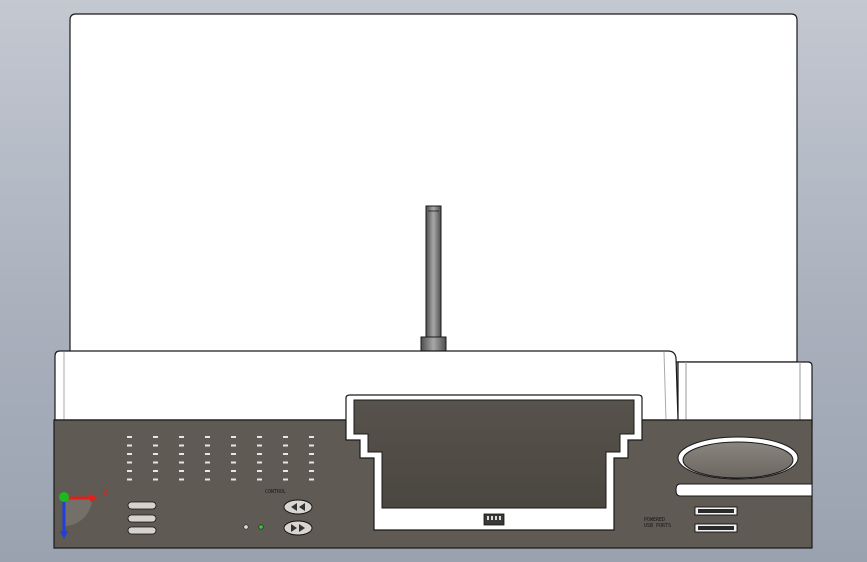  I want to click on control-label: CONTROL, so click(275, 492).